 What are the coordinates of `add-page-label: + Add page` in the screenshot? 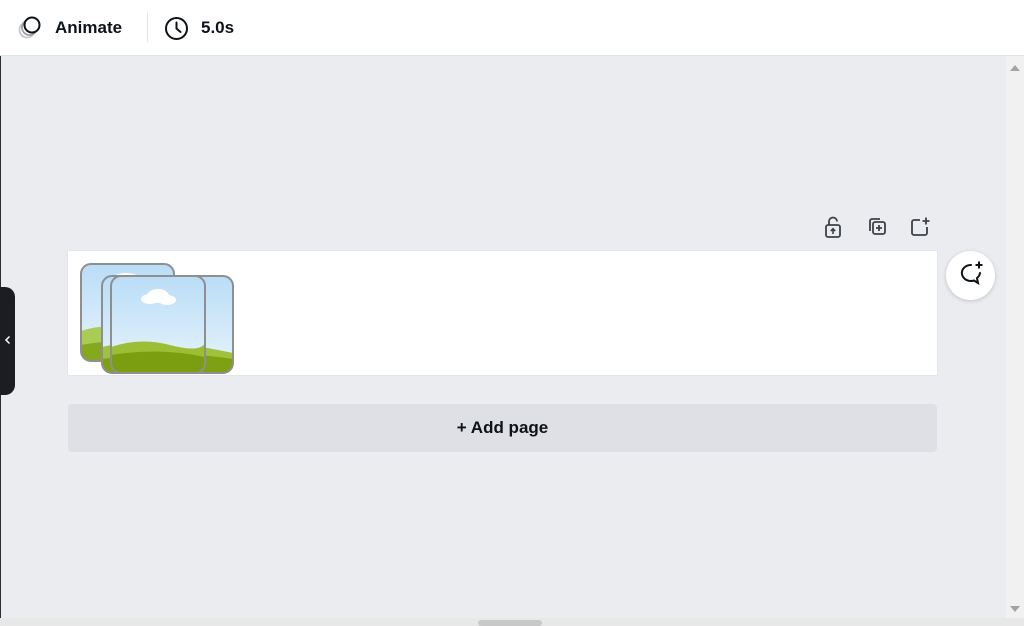 It's located at (502, 427).